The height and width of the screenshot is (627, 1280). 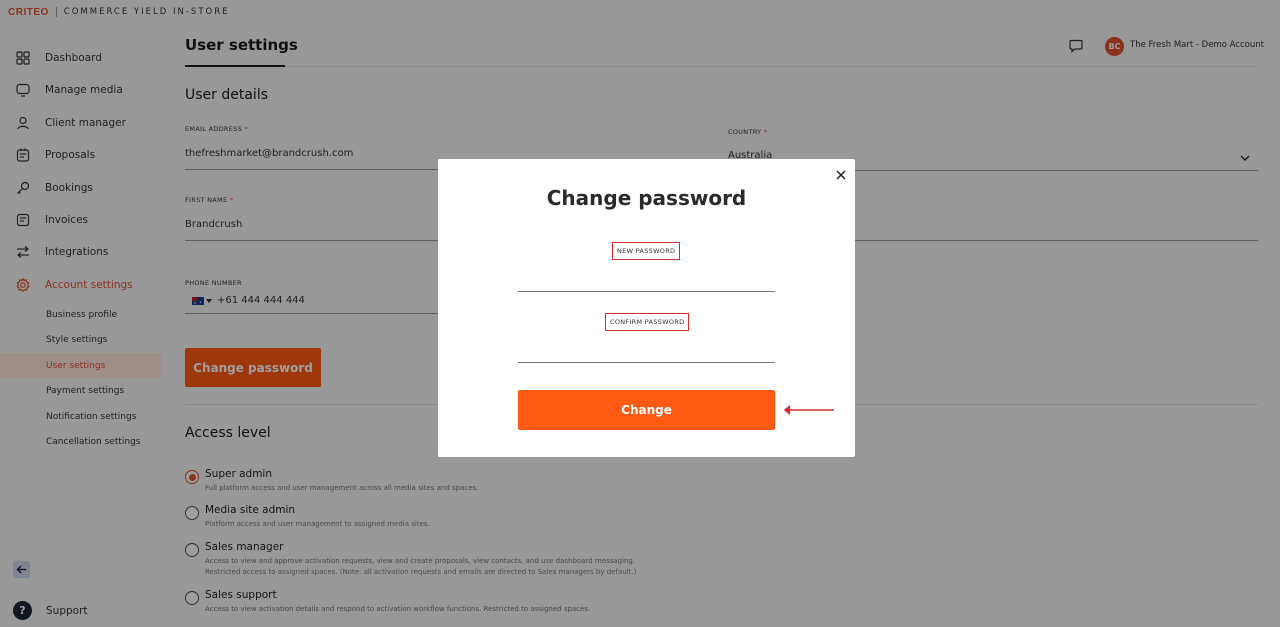 I want to click on confirm-password-input, so click(x=646, y=352).